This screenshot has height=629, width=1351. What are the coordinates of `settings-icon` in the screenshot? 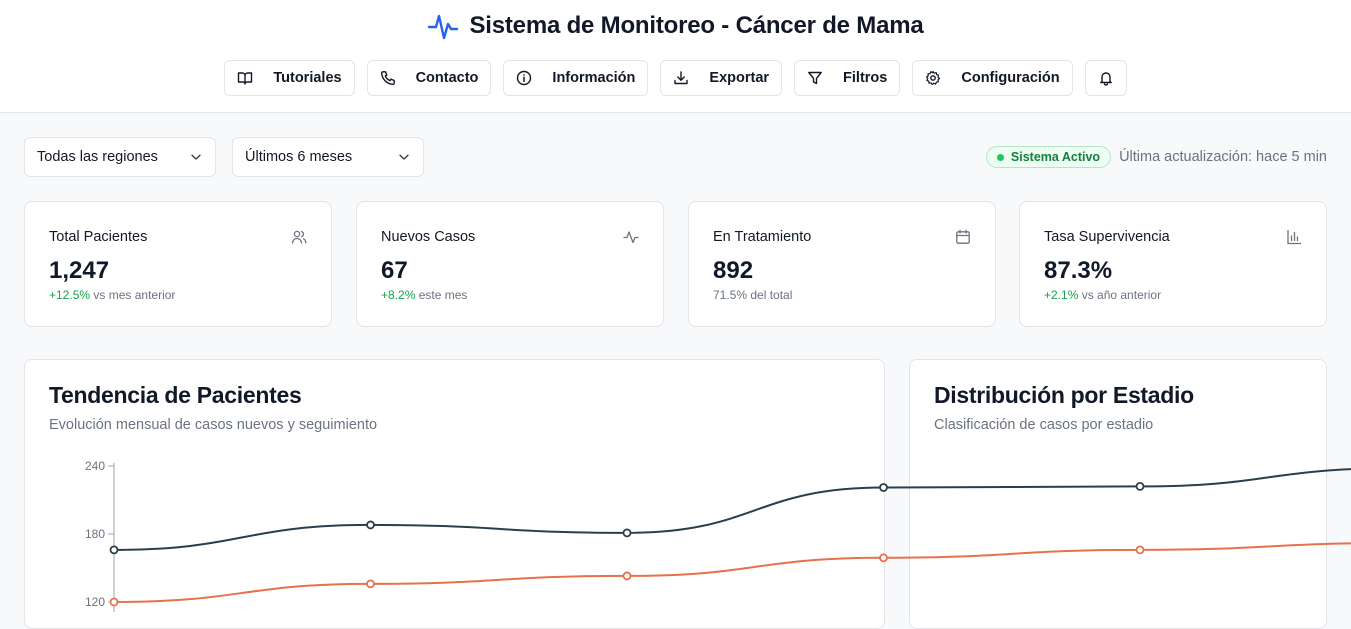 It's located at (933, 78).